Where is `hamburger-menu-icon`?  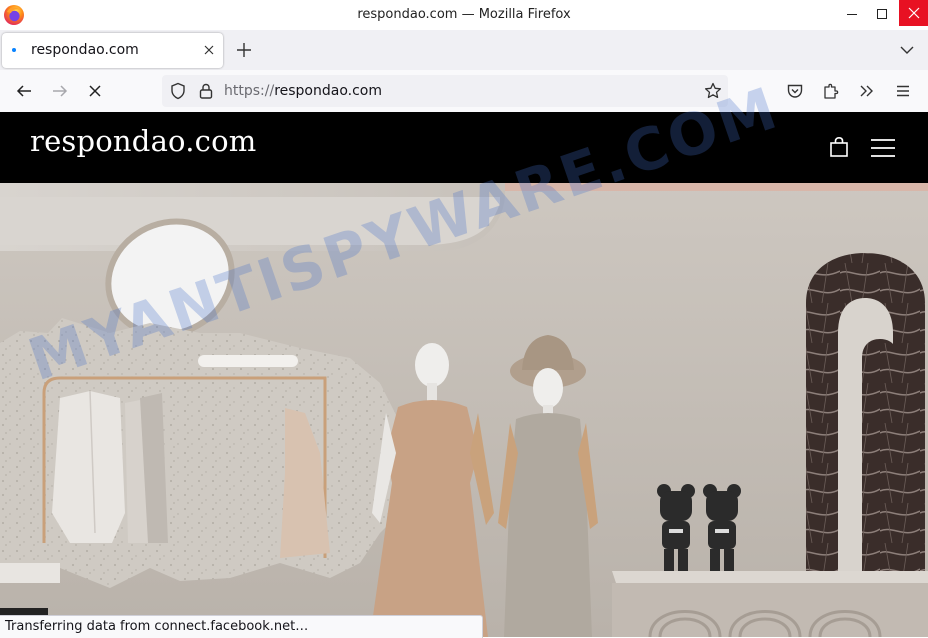 hamburger-menu-icon is located at coordinates (903, 91).